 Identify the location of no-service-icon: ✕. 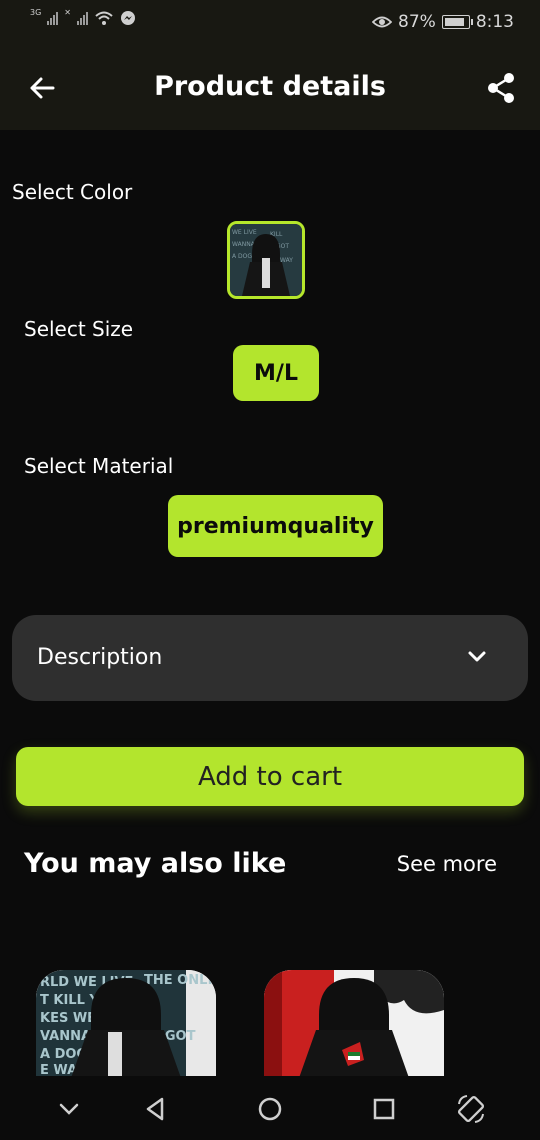
(67, 12).